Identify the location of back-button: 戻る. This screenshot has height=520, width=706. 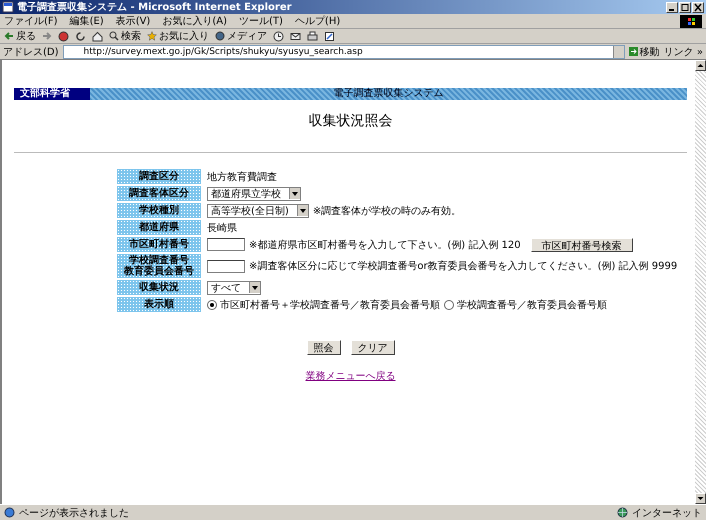
(20, 36).